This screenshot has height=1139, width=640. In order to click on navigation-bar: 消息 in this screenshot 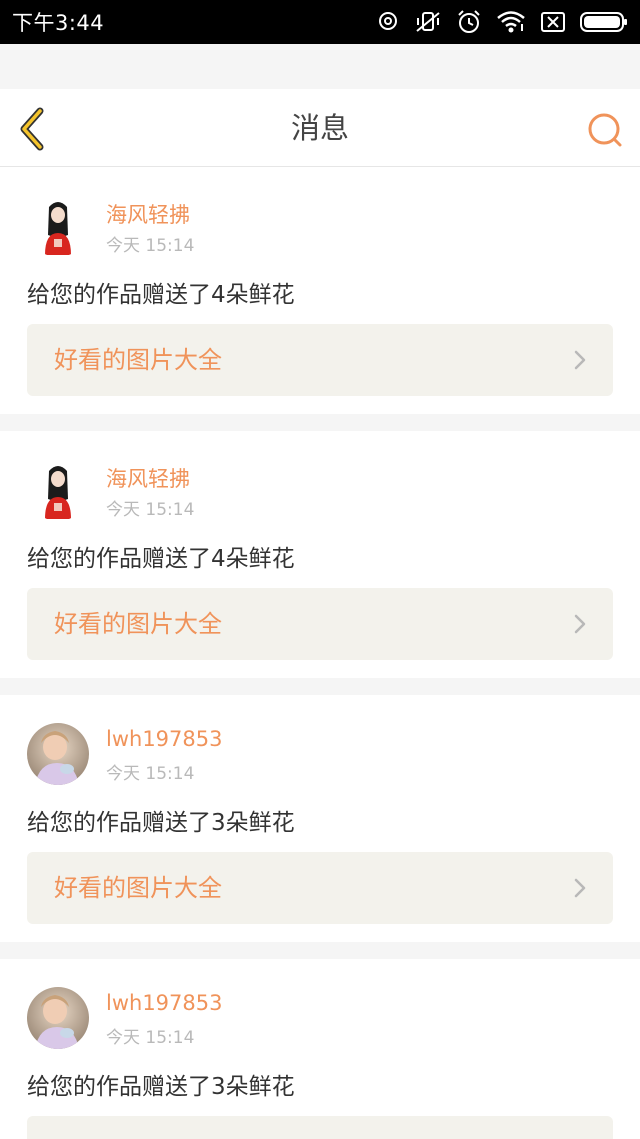, I will do `click(320, 128)`.